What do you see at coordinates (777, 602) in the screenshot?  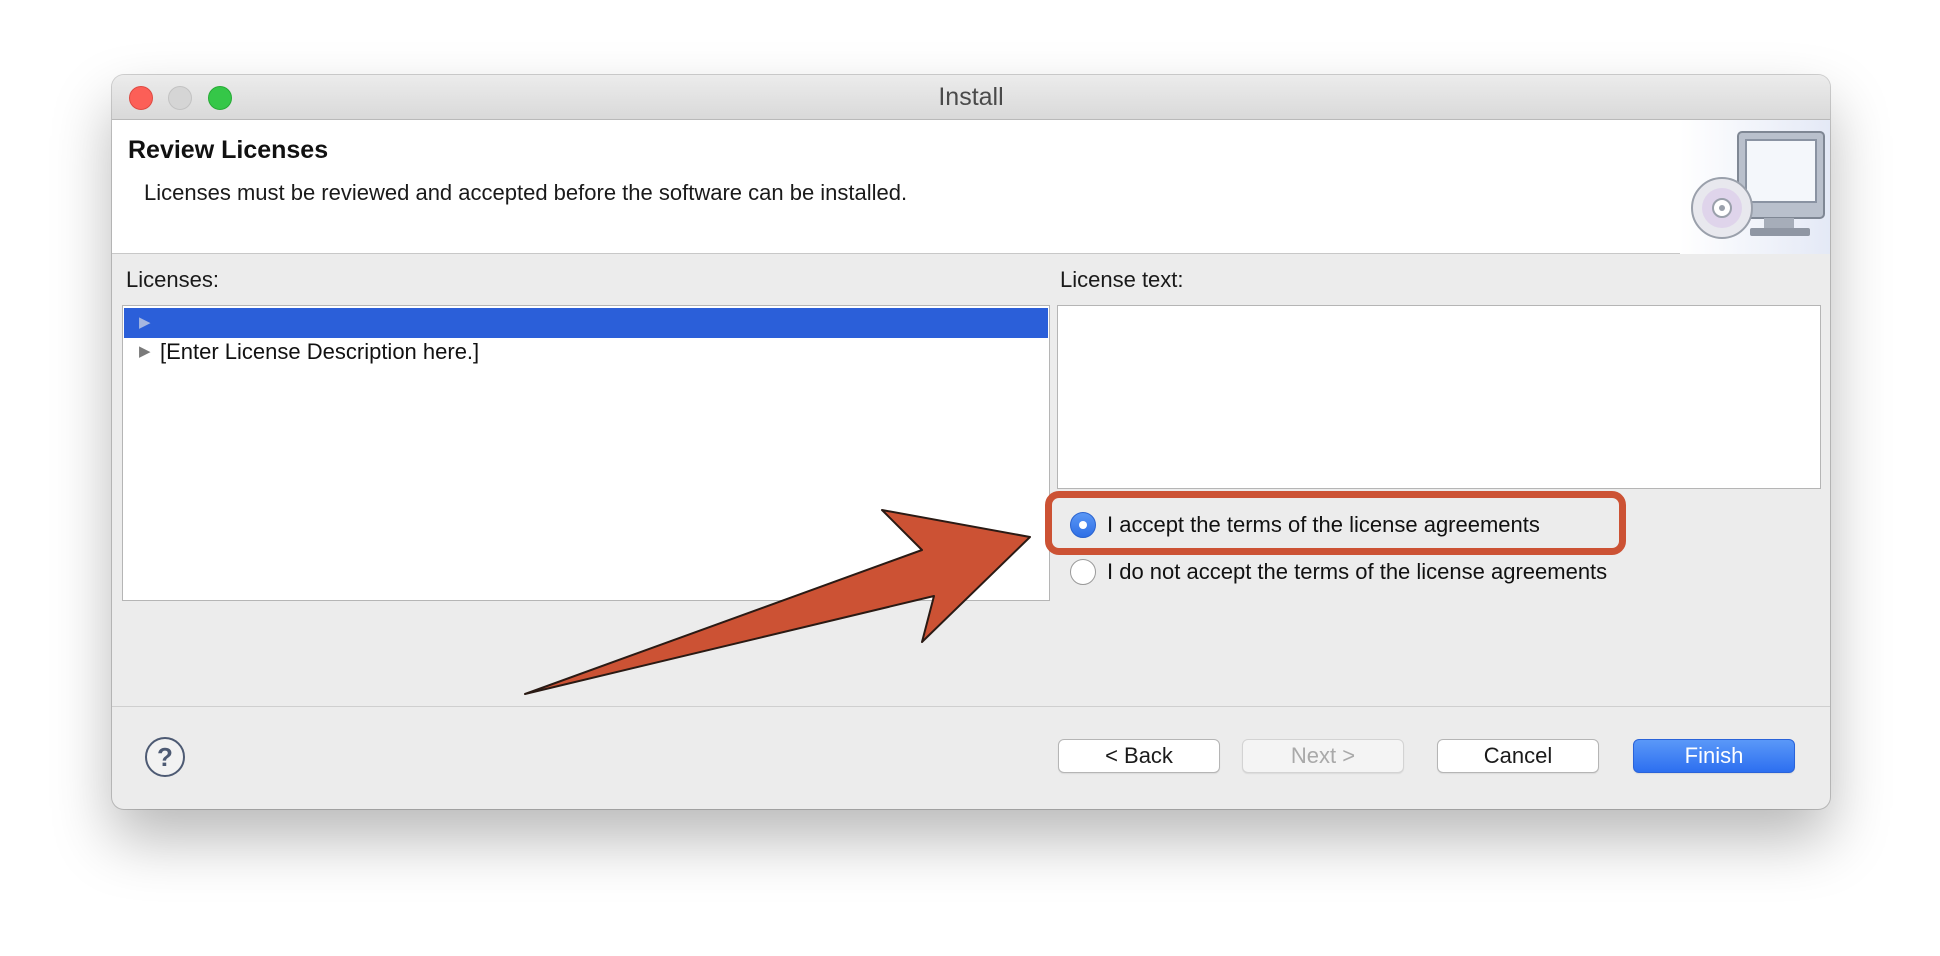 I see `annotation-arrow-icon` at bounding box center [777, 602].